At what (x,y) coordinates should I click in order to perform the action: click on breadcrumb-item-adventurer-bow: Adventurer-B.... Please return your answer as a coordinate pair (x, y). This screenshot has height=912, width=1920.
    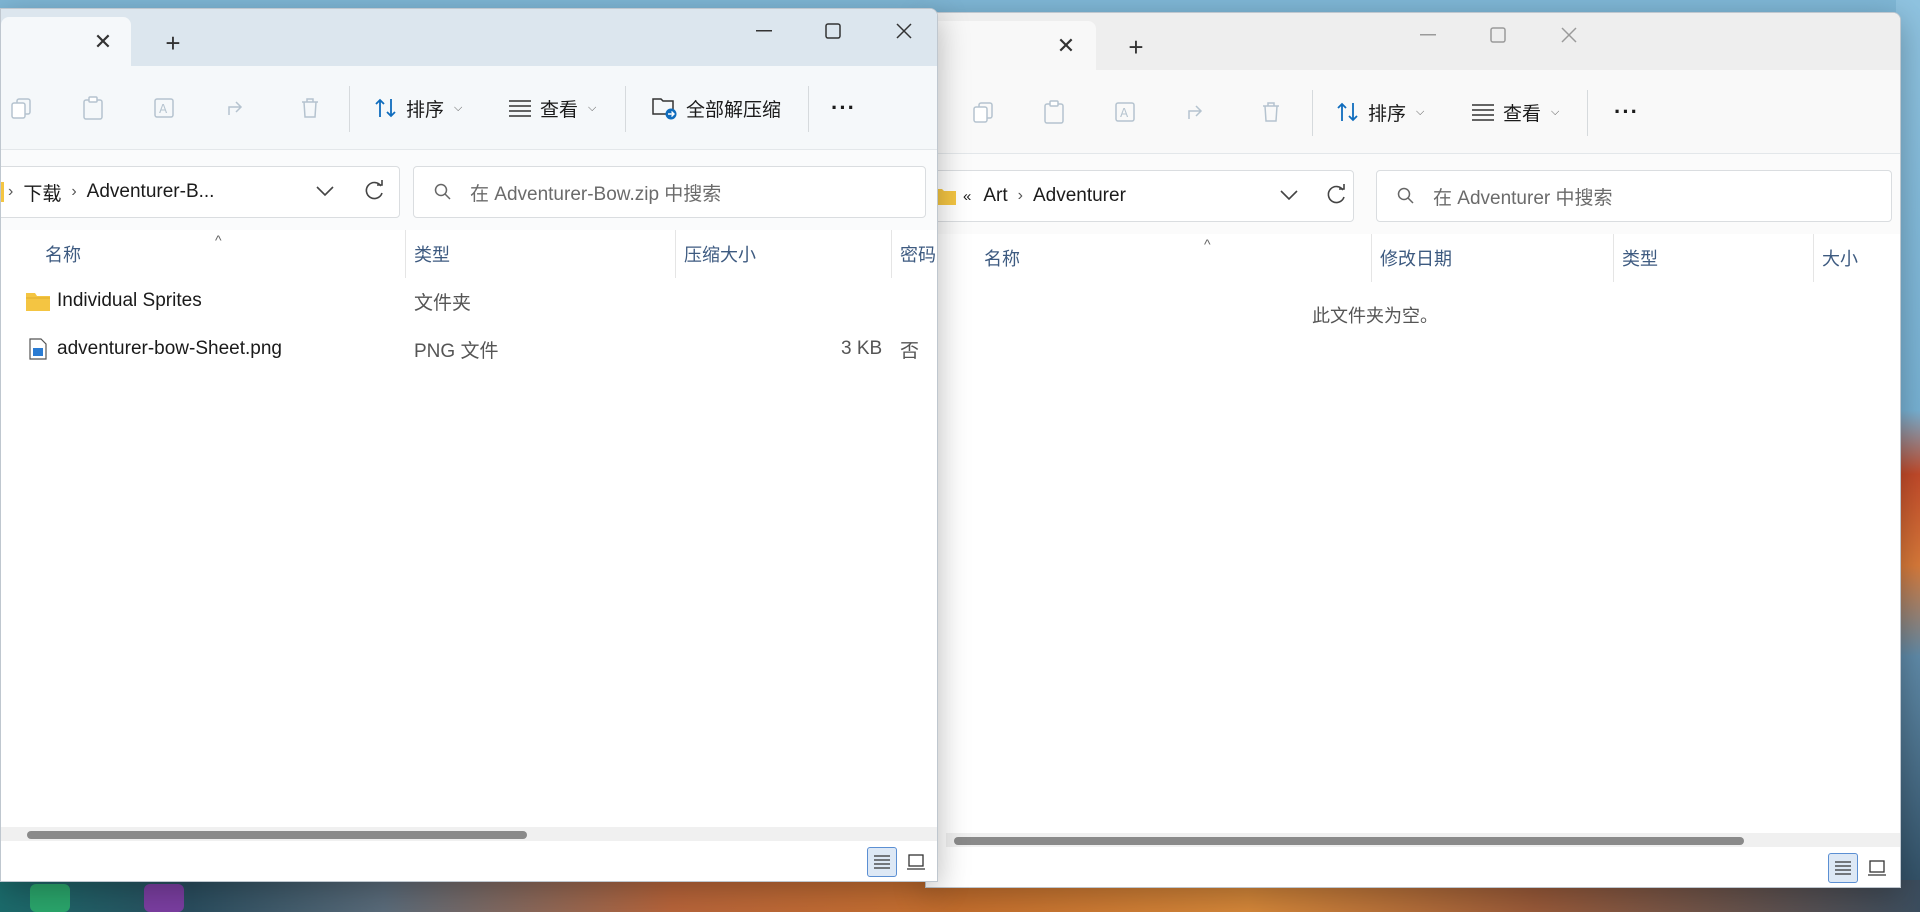
    Looking at the image, I should click on (151, 192).